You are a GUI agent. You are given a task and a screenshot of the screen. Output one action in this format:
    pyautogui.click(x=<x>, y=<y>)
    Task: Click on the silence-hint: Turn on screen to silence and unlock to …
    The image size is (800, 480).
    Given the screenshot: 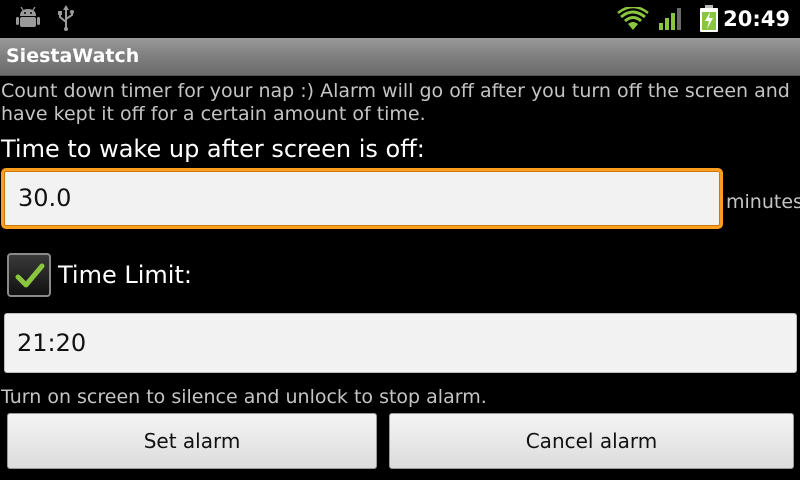 What is the action you would take?
    pyautogui.click(x=244, y=397)
    